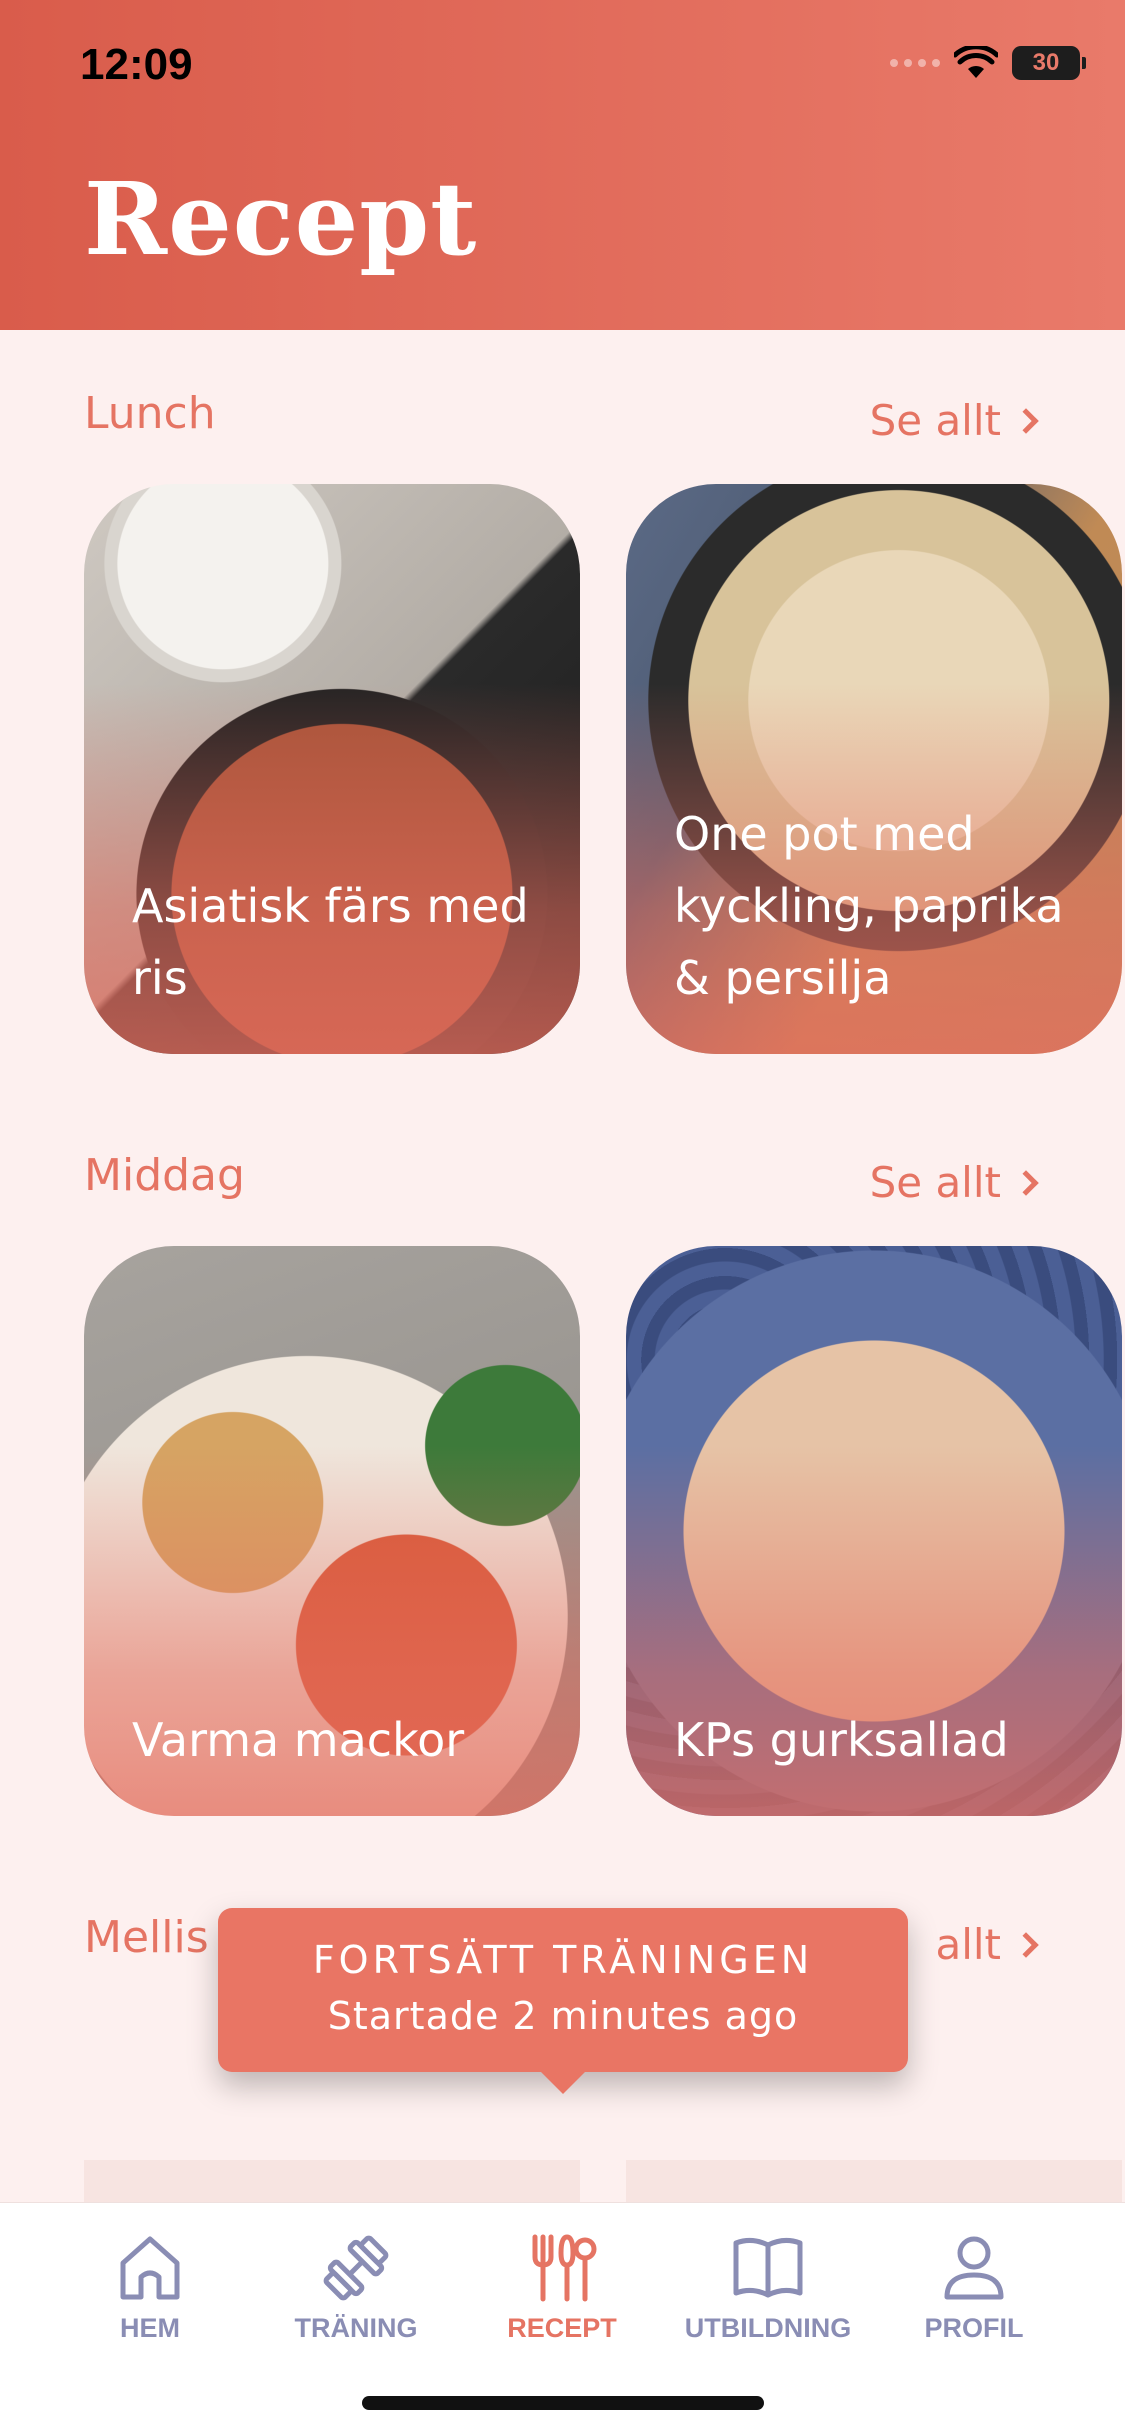  Describe the element at coordinates (1049, 63) in the screenshot. I see `battery-icon: 30` at that location.